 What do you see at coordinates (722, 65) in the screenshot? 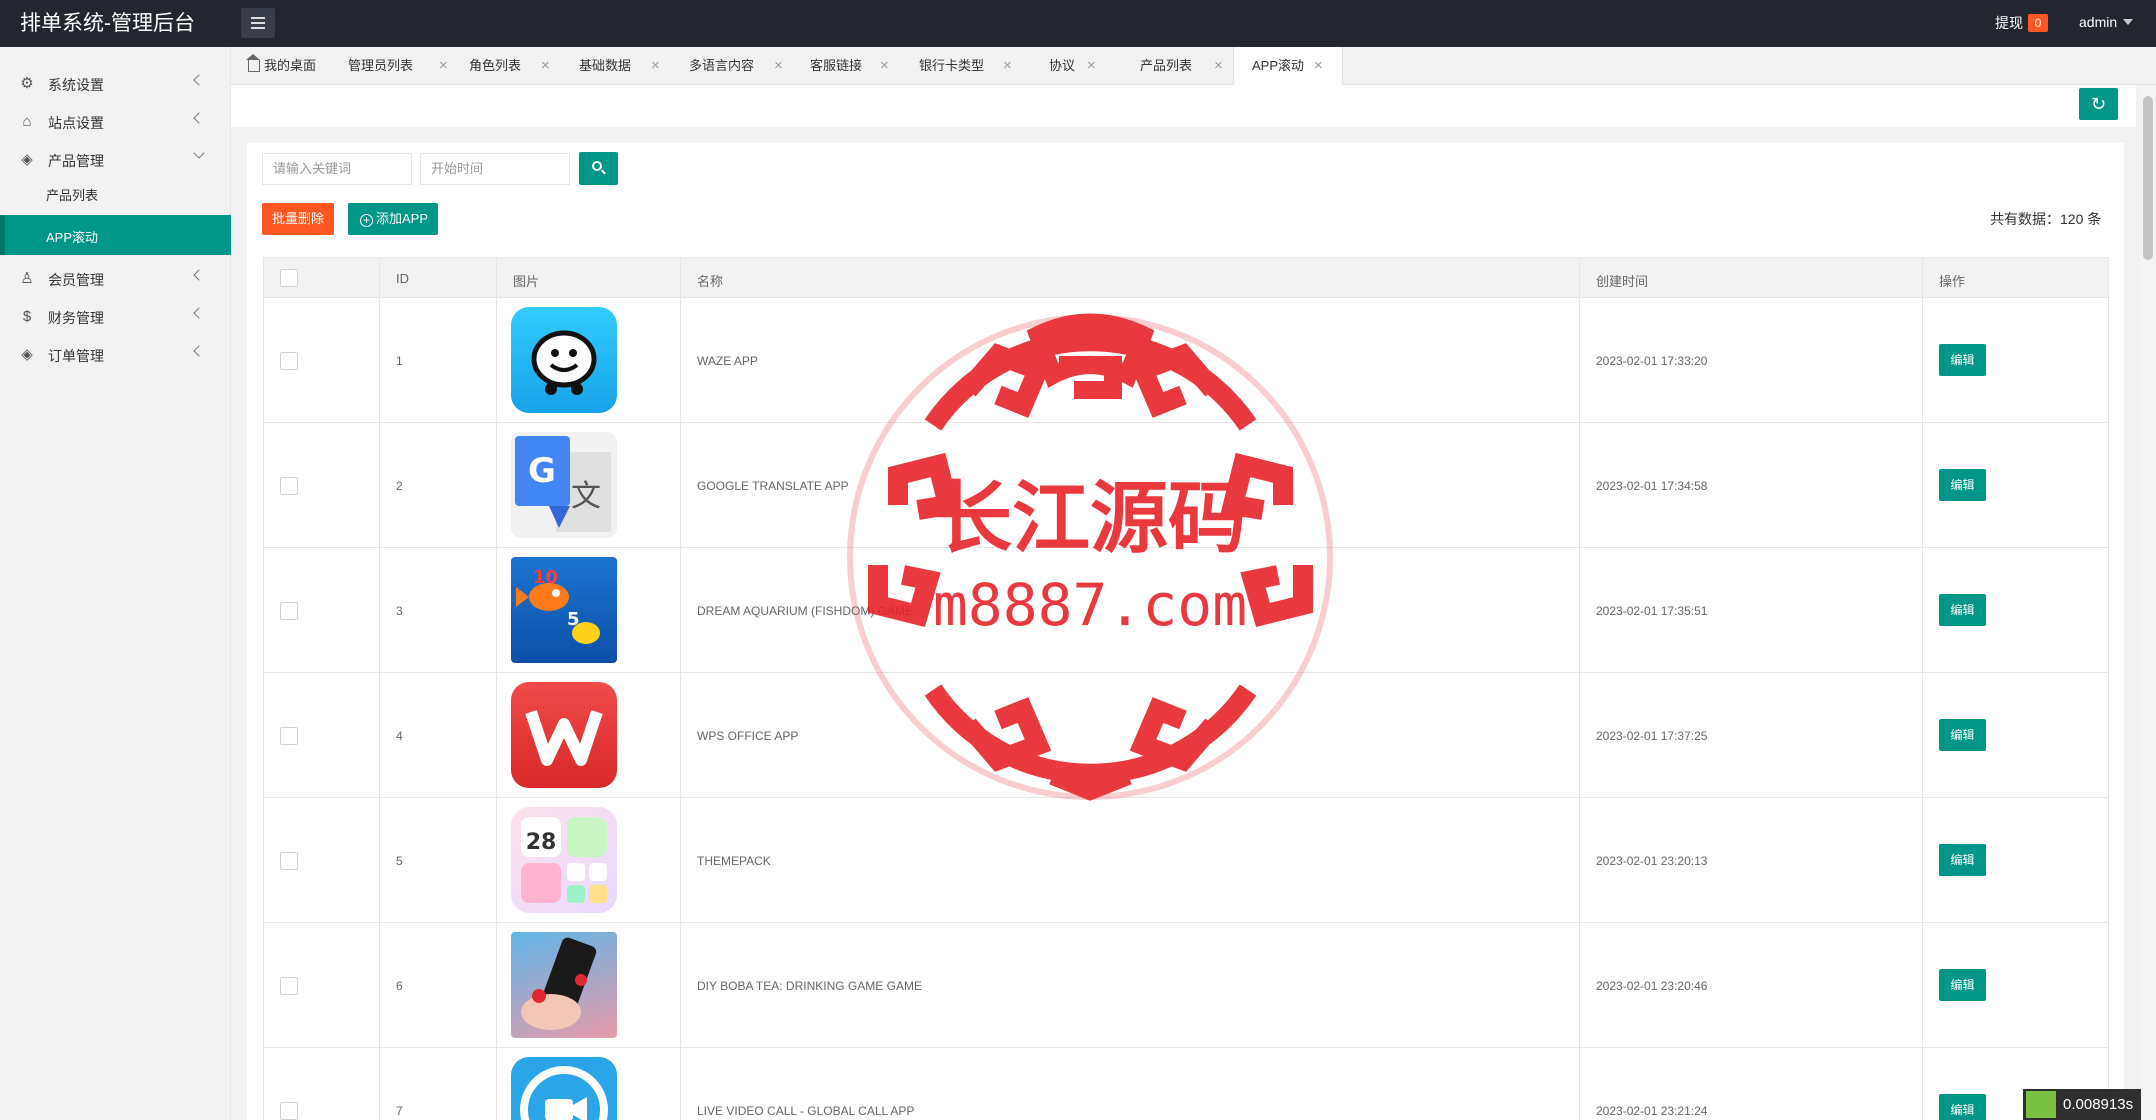
I see `tab-label: 多语言内容` at bounding box center [722, 65].